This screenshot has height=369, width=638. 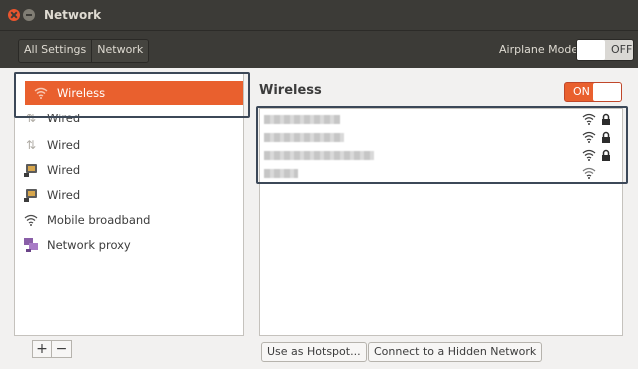 What do you see at coordinates (29, 15) in the screenshot?
I see `minimize-icon` at bounding box center [29, 15].